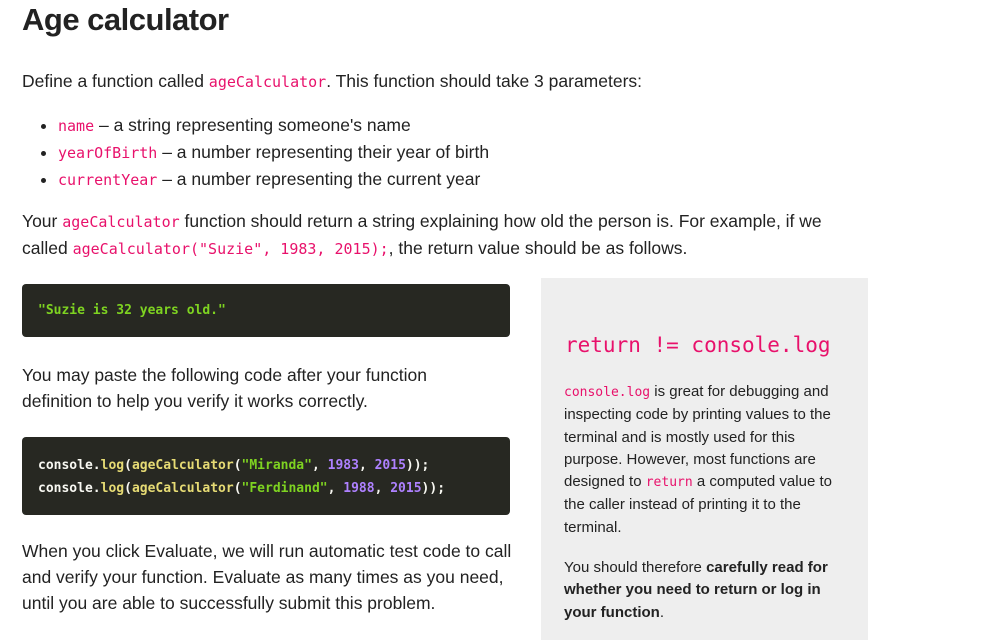 The height and width of the screenshot is (640, 999). Describe the element at coordinates (76, 126) in the screenshot. I see `param-name: name` at that location.